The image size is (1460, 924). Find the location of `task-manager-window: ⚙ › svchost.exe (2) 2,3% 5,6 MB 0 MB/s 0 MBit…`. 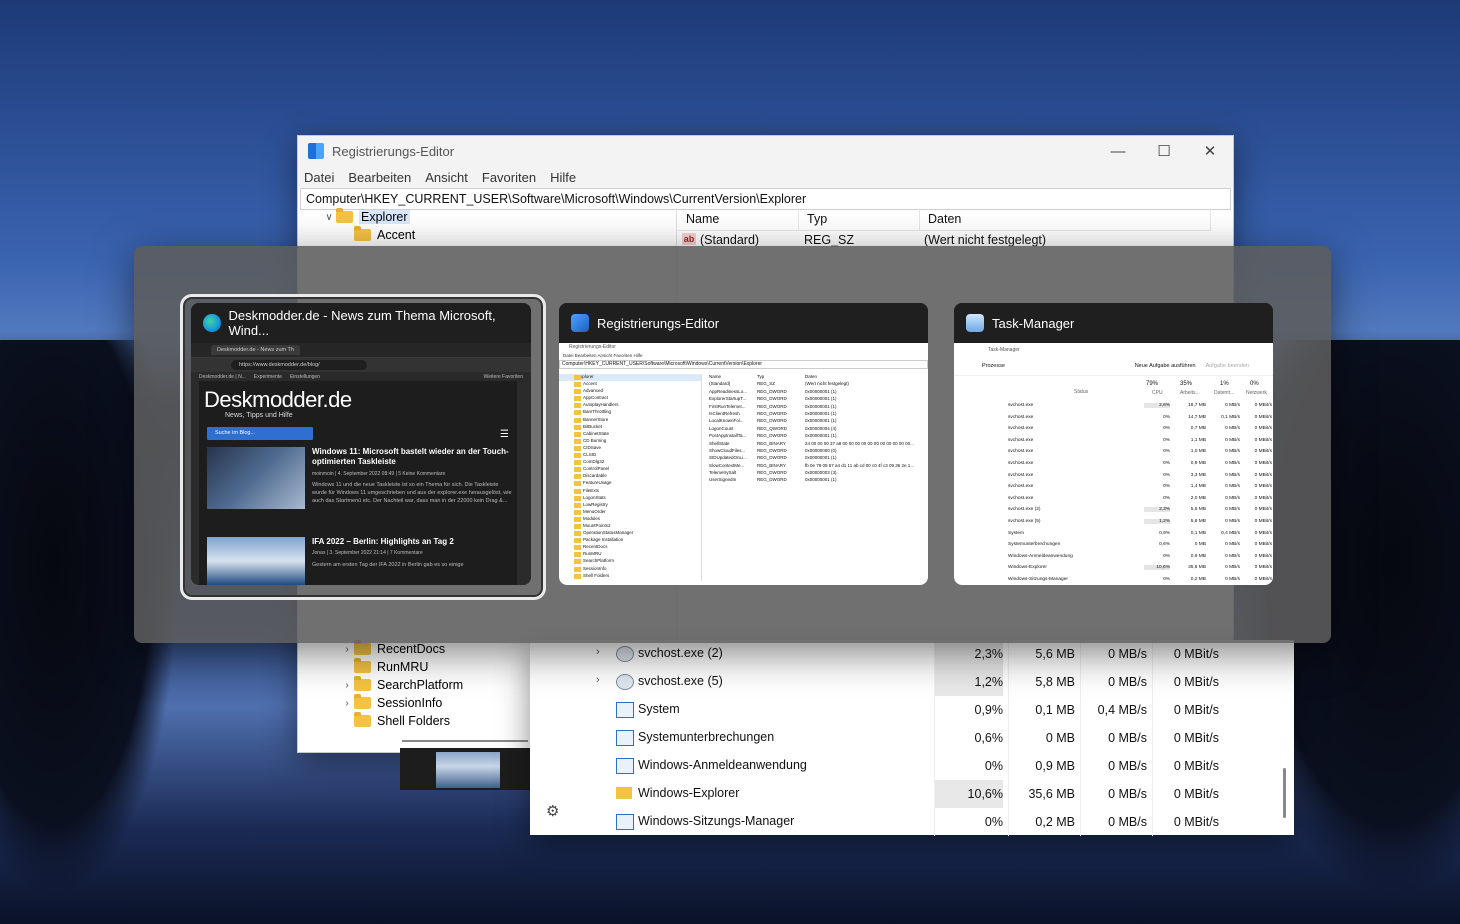

task-manager-window: ⚙ › svchost.exe (2) 2,3% 5,6 MB 0 MB/s 0 MBit… is located at coordinates (912, 738).